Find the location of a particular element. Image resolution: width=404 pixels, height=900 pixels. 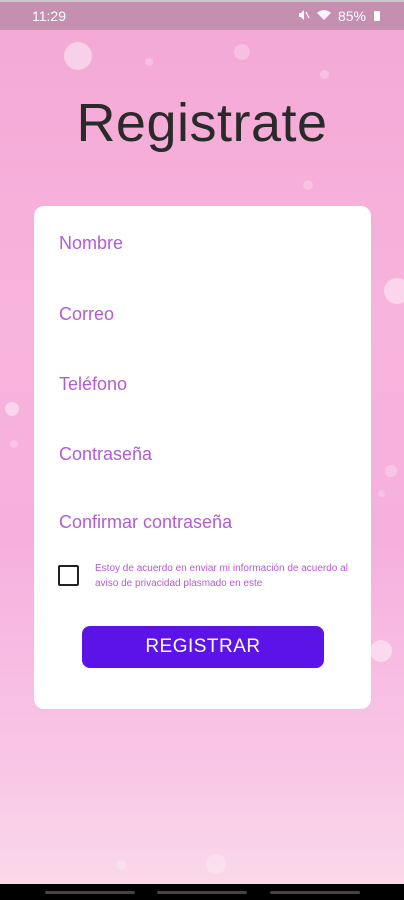

consent-checkbox is located at coordinates (68, 575).